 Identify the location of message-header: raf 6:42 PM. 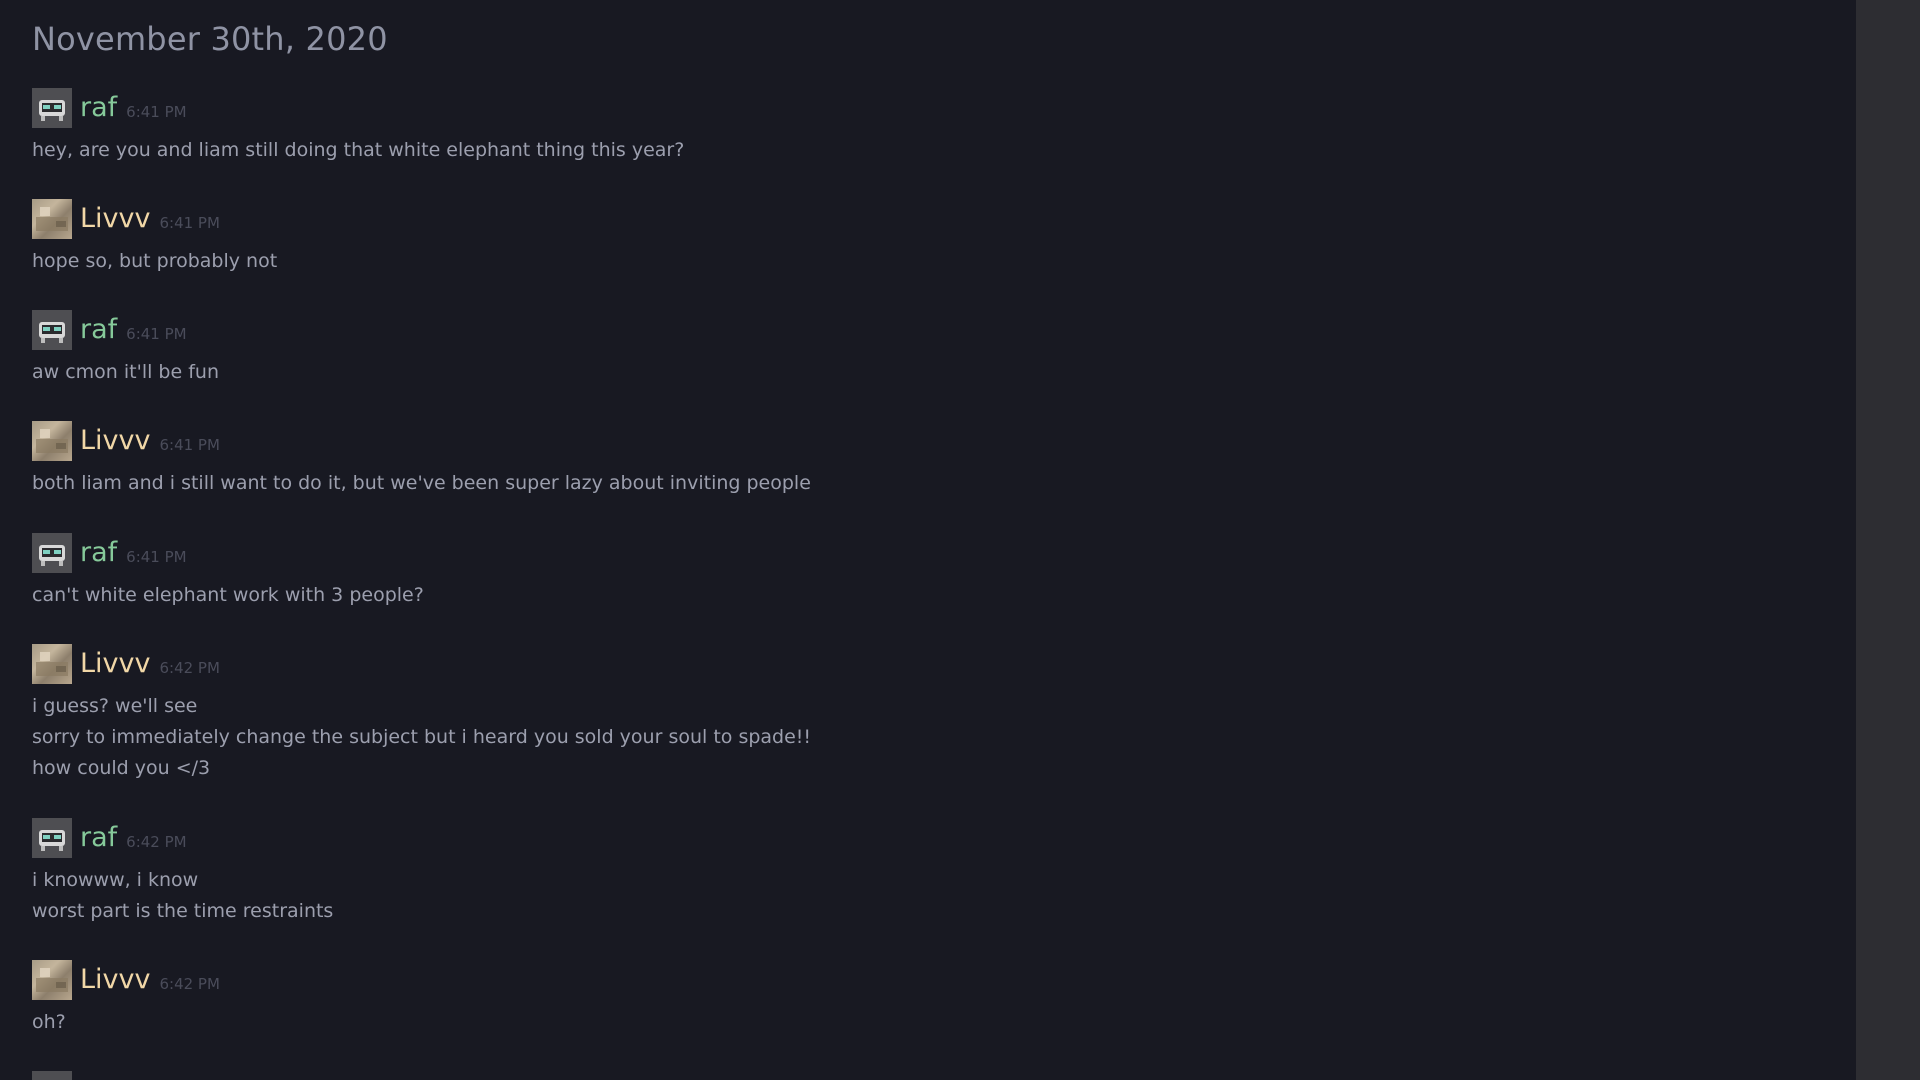
(182, 838).